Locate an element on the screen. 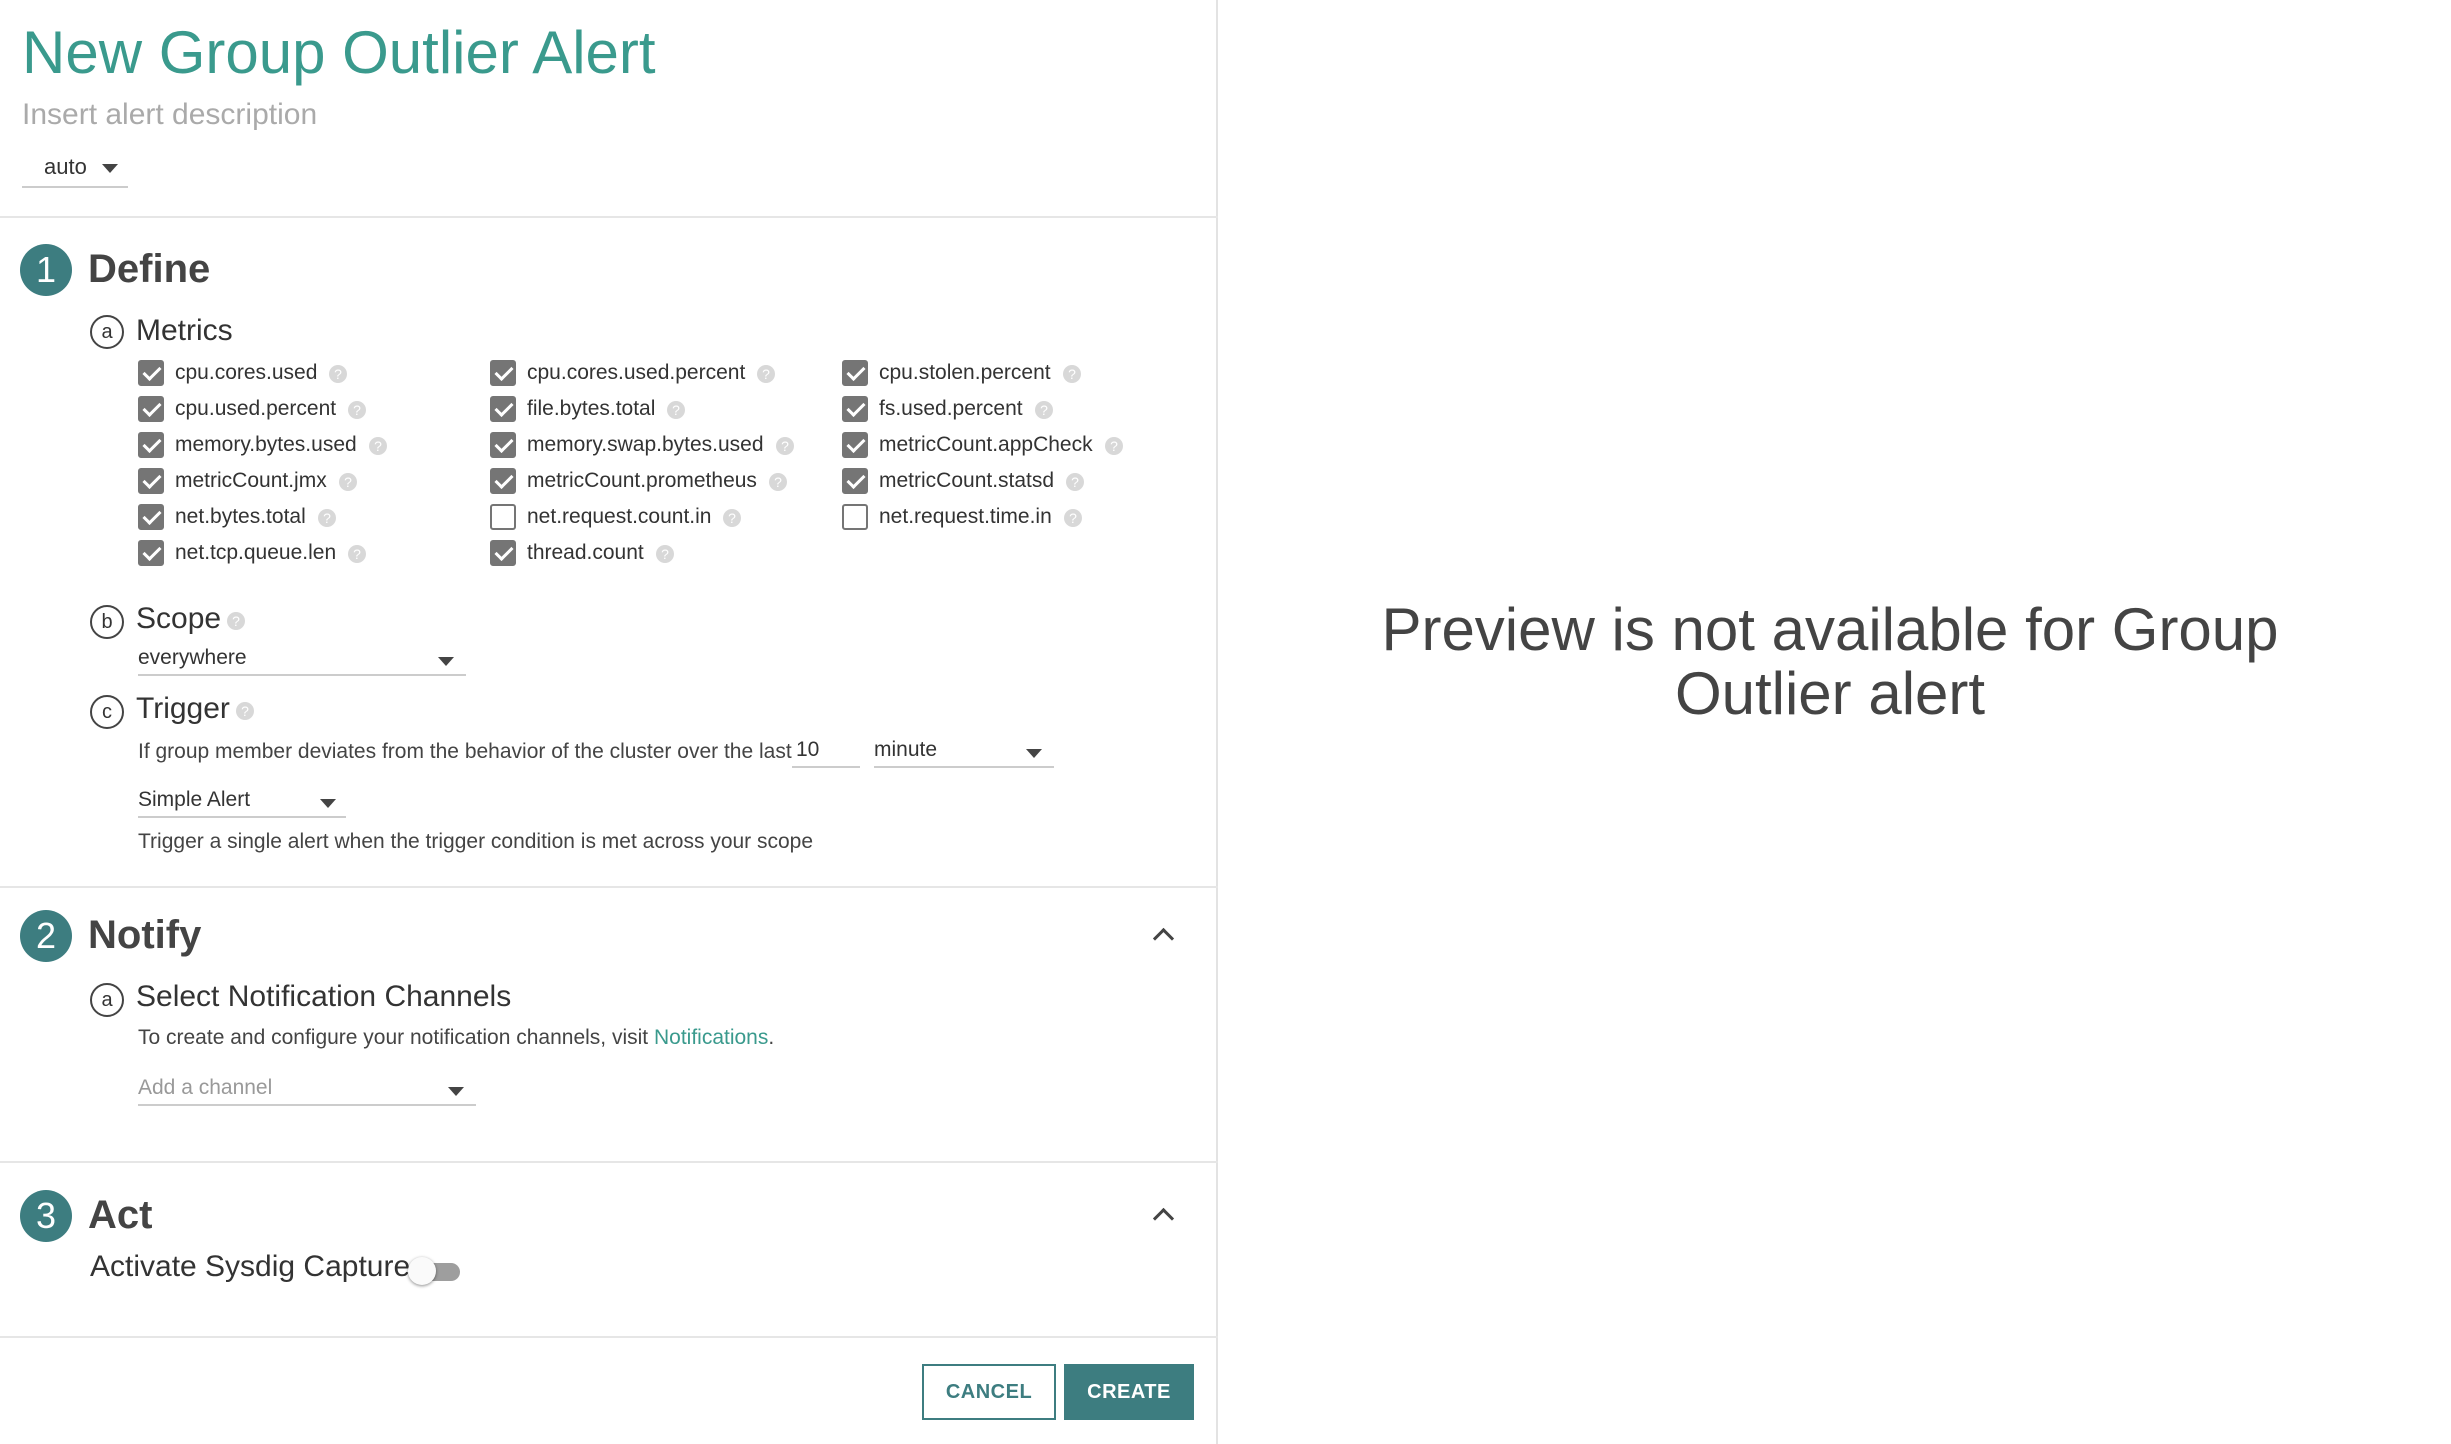 The height and width of the screenshot is (1444, 2451). metric-label: cpu.stolen.percent is located at coordinates (965, 372).